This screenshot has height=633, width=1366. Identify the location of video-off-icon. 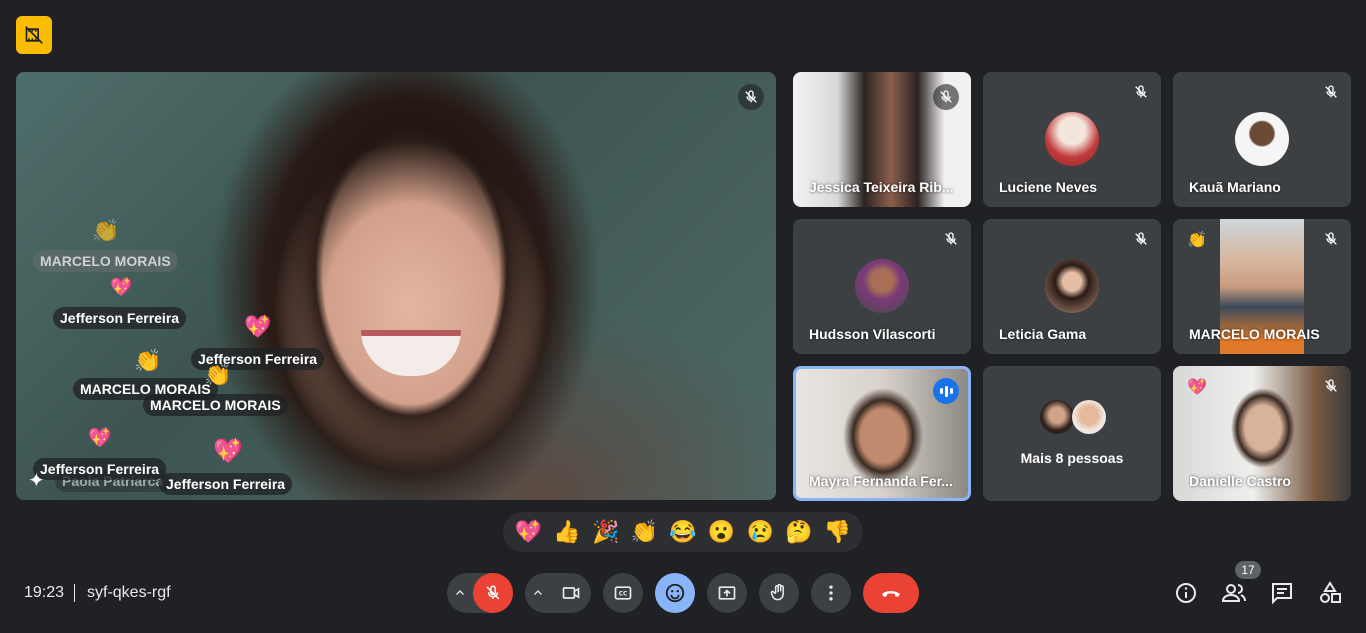
(34, 35).